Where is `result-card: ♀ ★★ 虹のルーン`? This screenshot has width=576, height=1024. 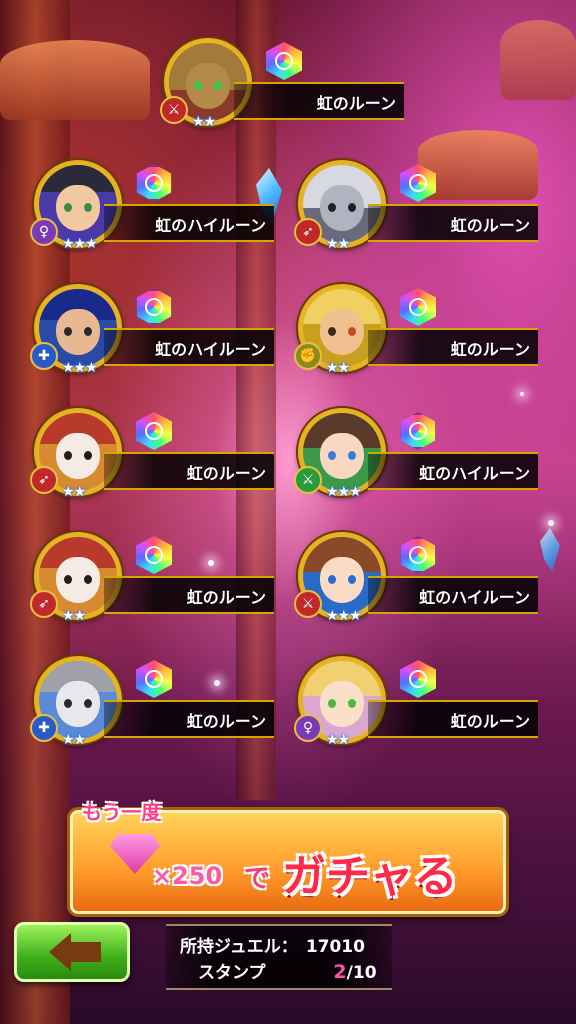 result-card: ♀ ★★ 虹のルーン is located at coordinates (421, 706).